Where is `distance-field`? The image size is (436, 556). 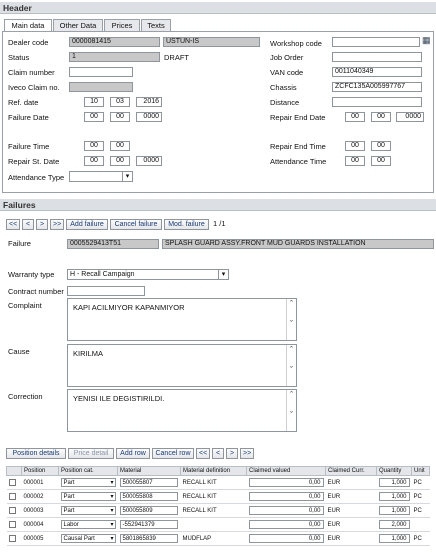 distance-field is located at coordinates (377, 102).